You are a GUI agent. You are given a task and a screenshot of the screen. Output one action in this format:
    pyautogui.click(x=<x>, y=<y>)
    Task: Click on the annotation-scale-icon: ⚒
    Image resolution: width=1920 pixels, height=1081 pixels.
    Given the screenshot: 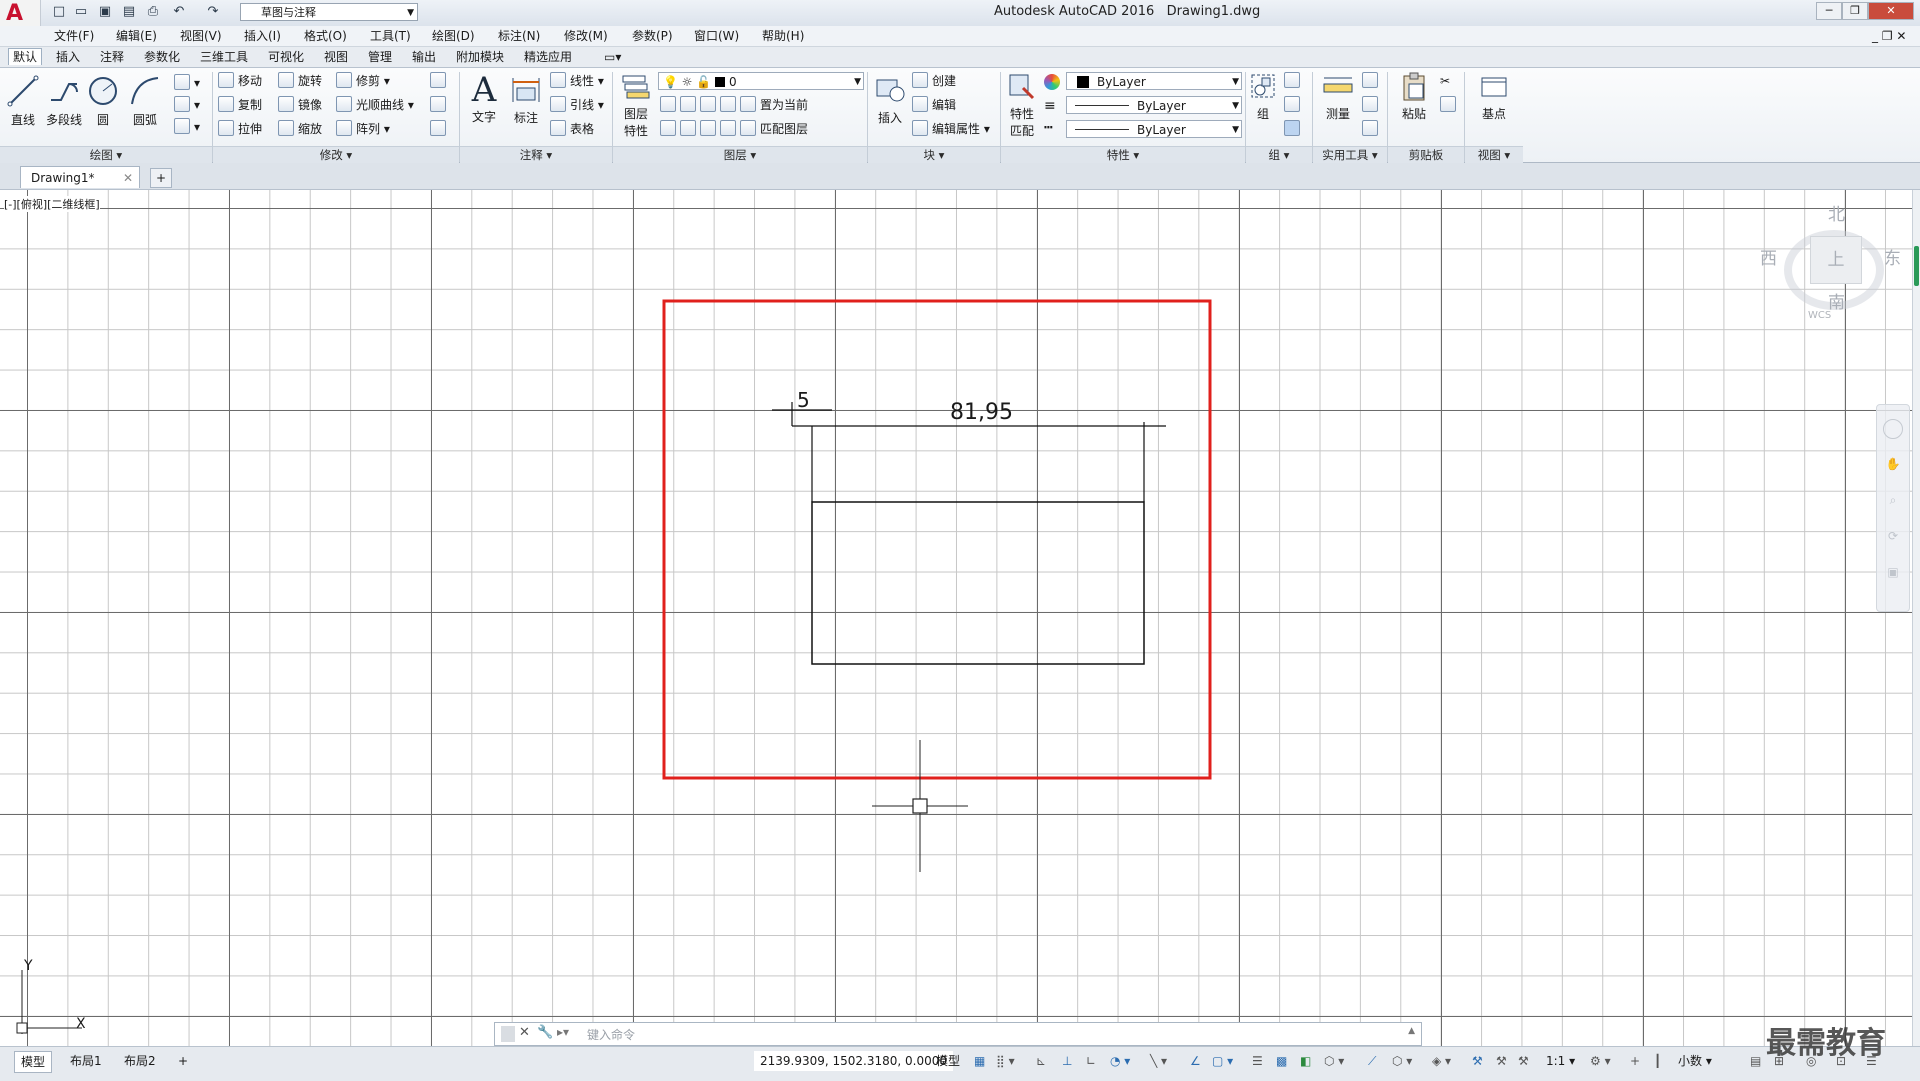 What is the action you would take?
    pyautogui.click(x=1523, y=1061)
    